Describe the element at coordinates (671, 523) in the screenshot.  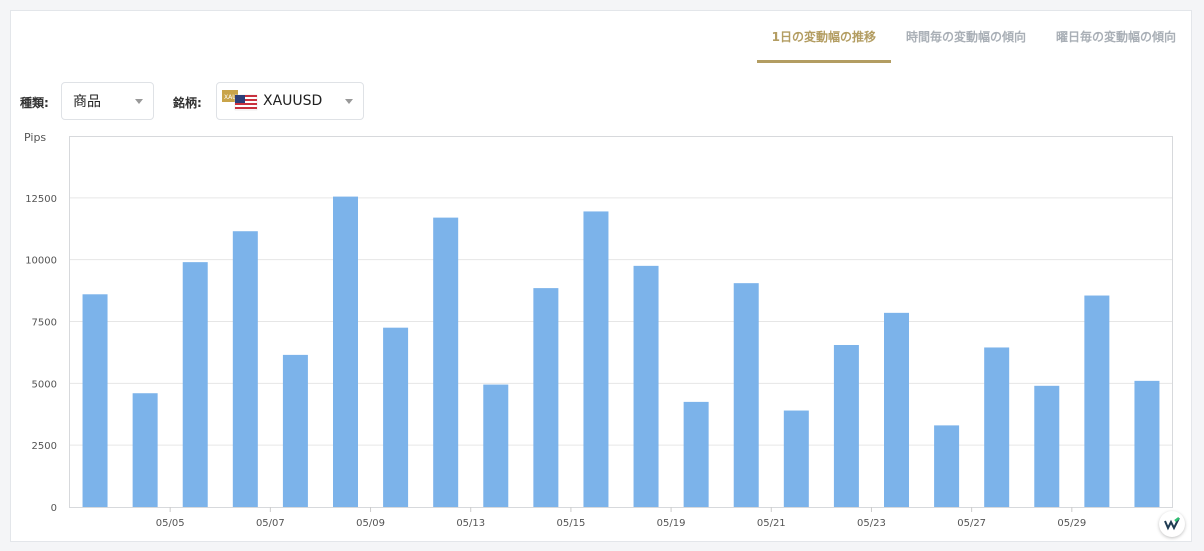
I see `x-tick-label: 05/19` at that location.